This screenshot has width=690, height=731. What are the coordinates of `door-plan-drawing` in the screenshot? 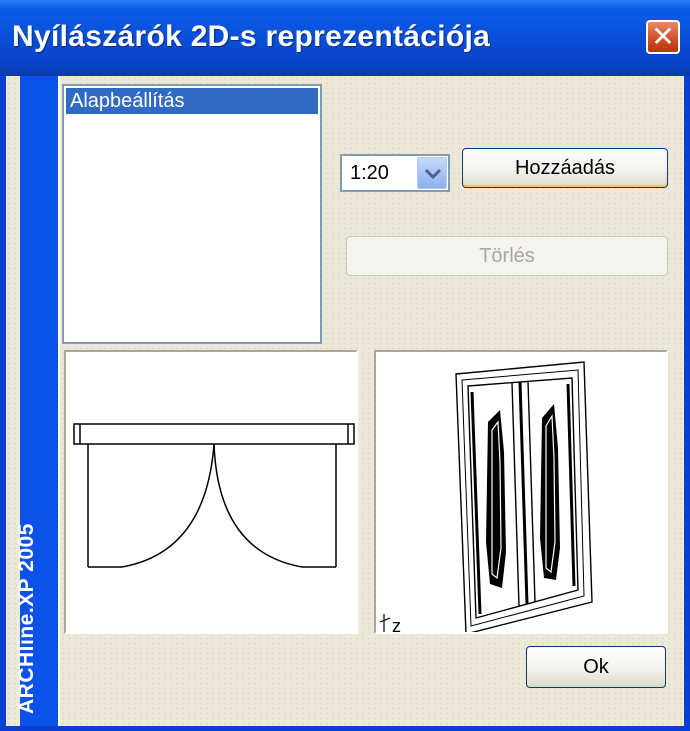 It's located at (214, 495).